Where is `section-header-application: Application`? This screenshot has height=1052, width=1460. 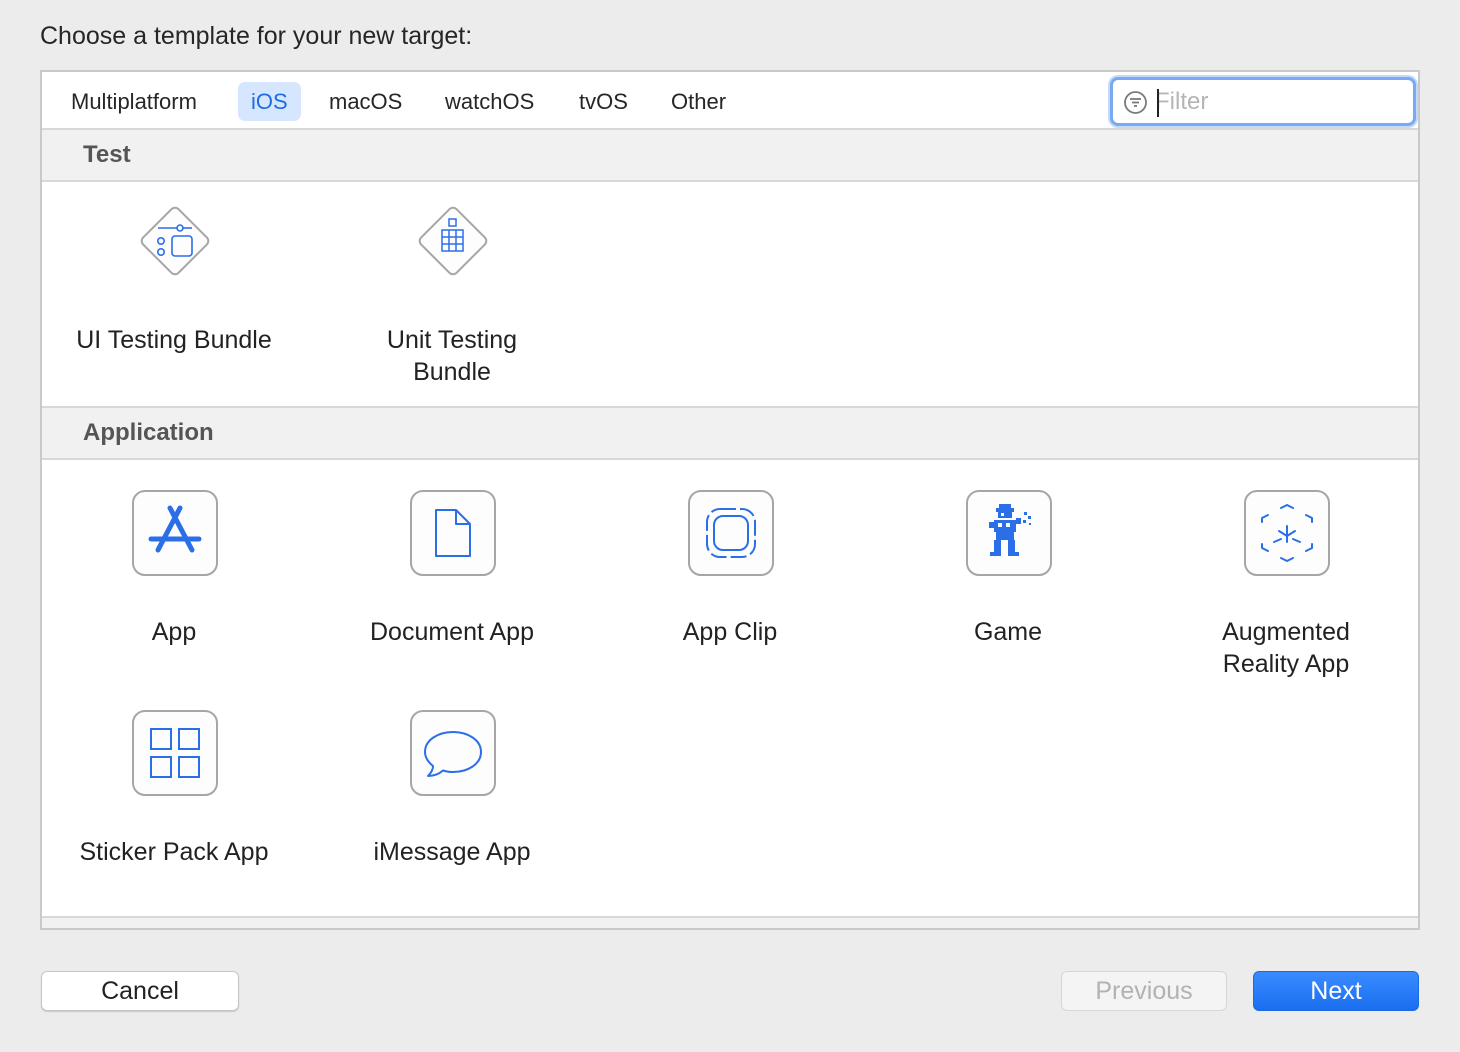 section-header-application: Application is located at coordinates (730, 434).